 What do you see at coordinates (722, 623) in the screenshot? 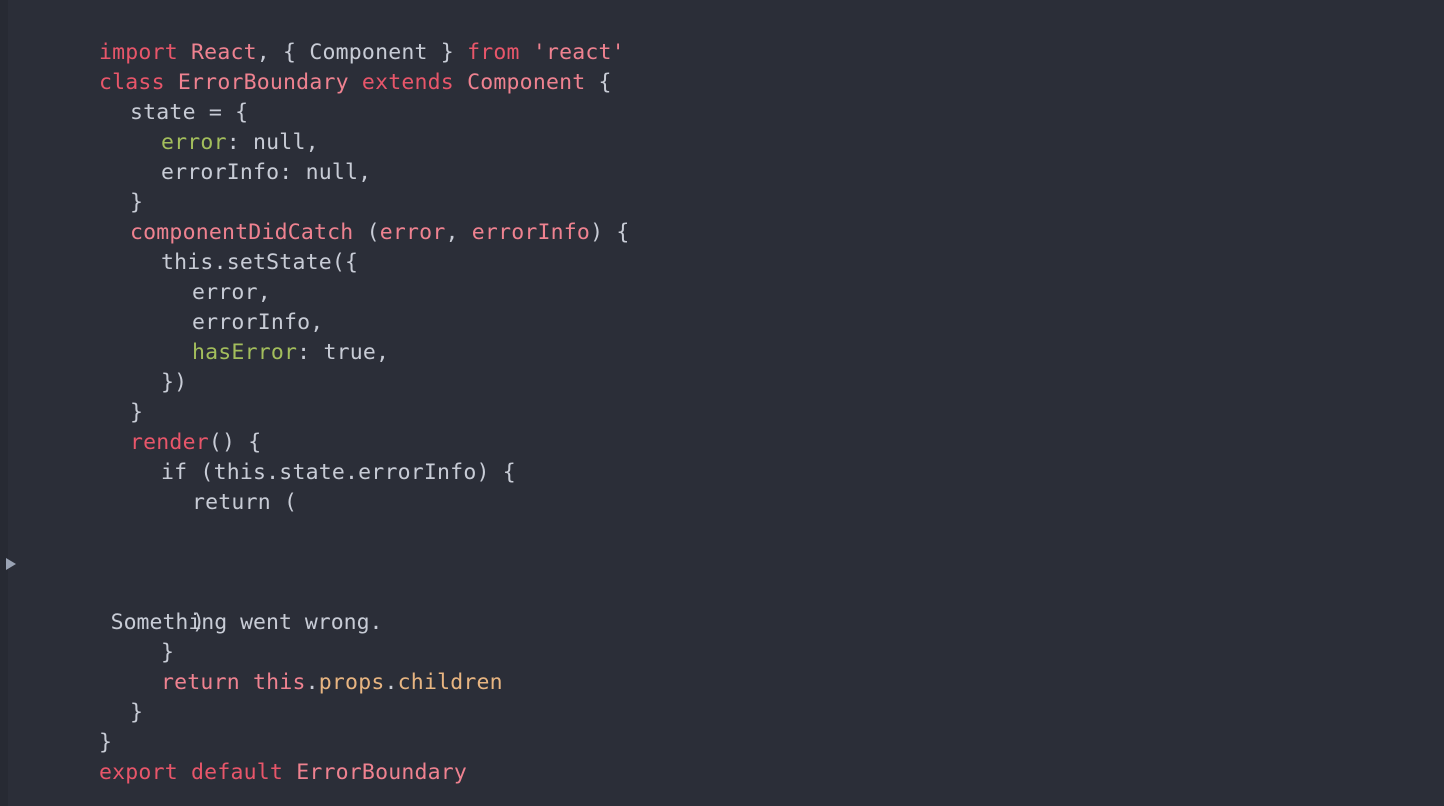
I see `code-line: )` at bounding box center [722, 623].